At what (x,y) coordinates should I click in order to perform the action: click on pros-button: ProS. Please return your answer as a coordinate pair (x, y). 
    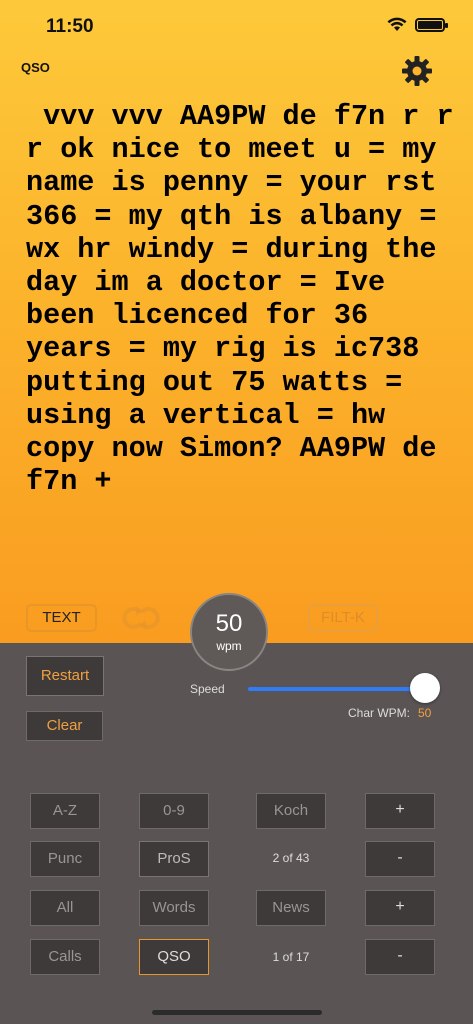
    Looking at the image, I should click on (174, 859).